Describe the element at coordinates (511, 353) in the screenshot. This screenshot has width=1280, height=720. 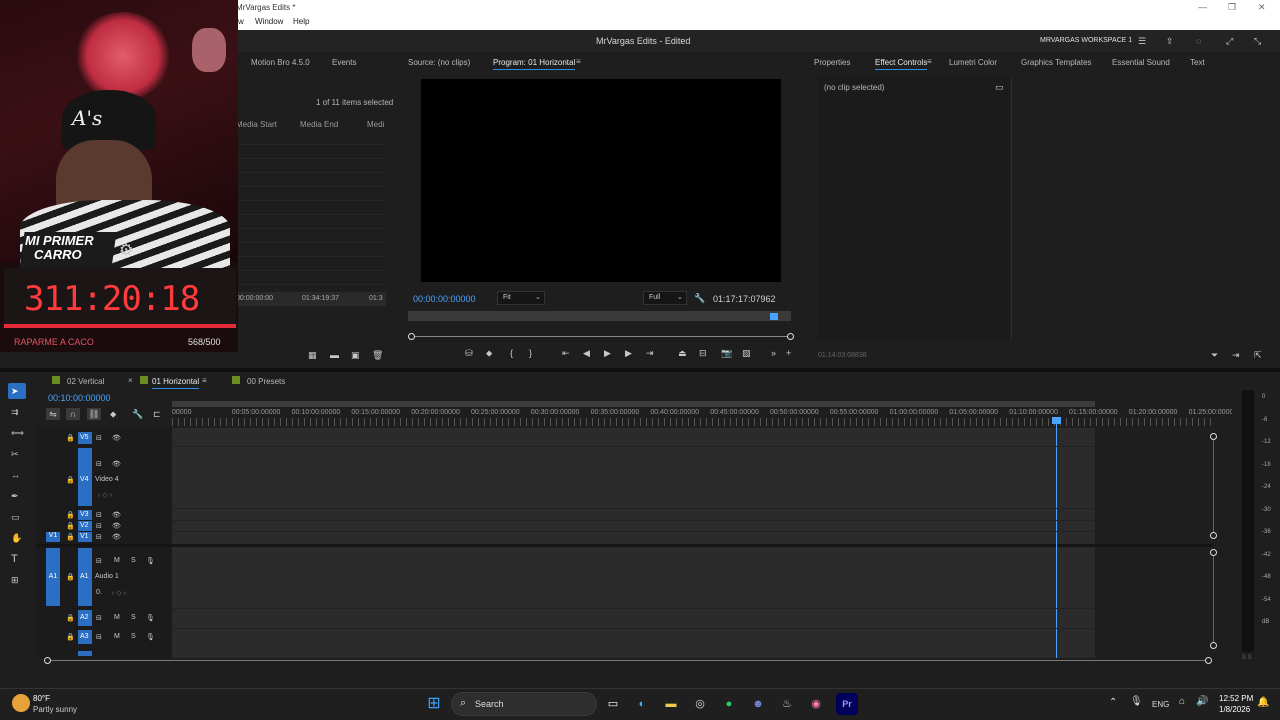
I see `mark-in-icon: {` at that location.